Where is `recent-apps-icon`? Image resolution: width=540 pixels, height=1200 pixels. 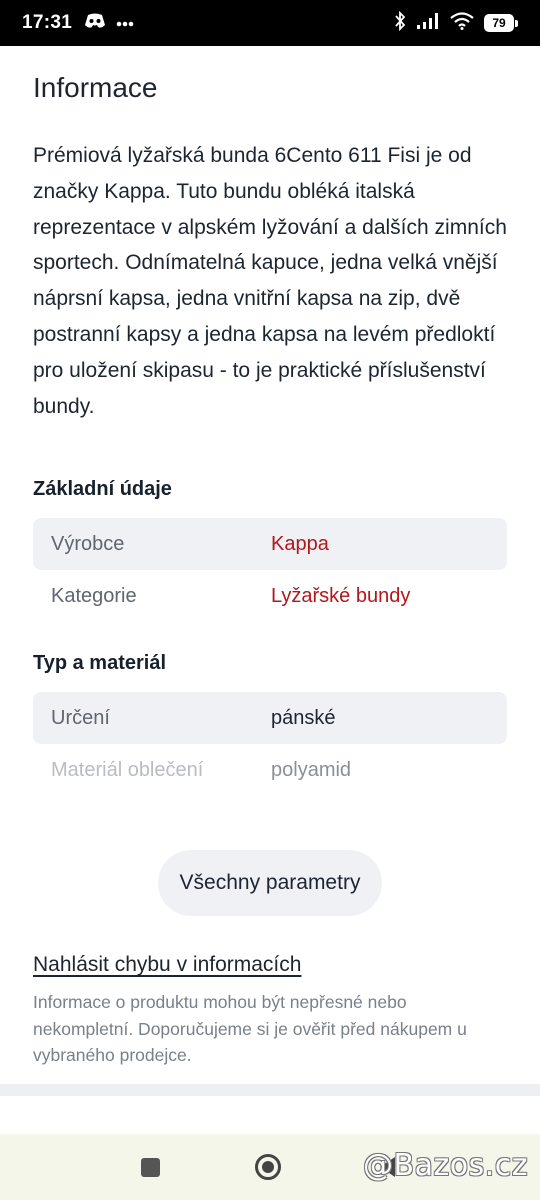
recent-apps-icon is located at coordinates (150, 1167).